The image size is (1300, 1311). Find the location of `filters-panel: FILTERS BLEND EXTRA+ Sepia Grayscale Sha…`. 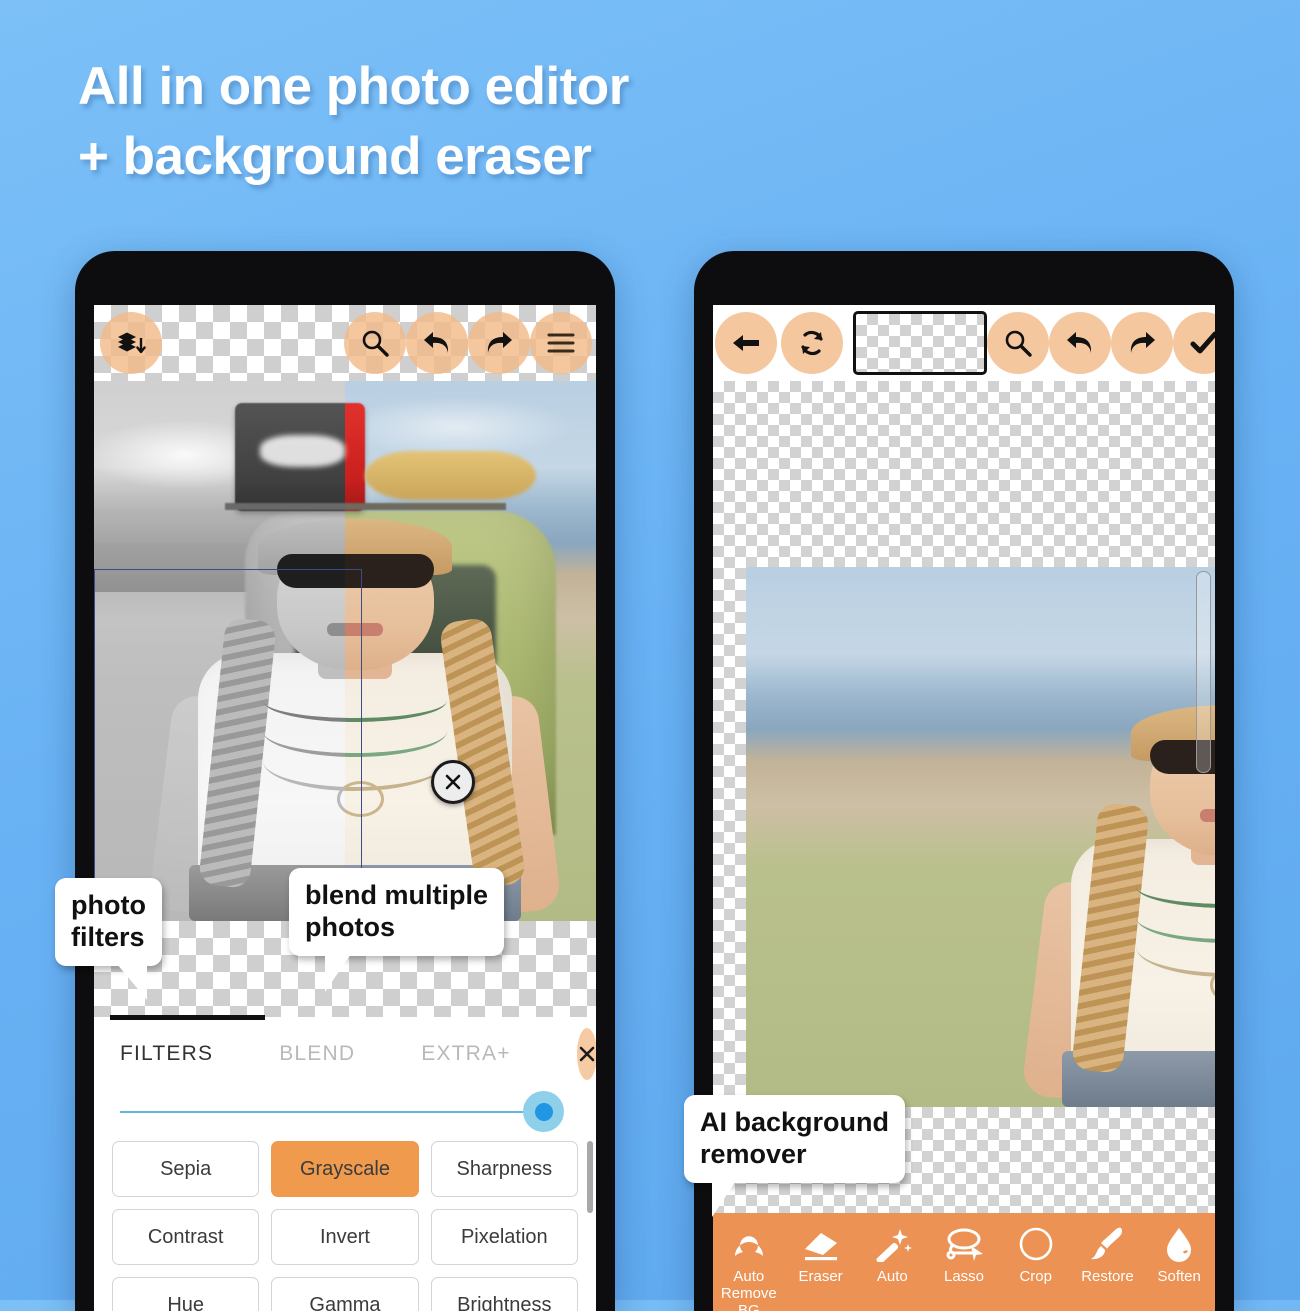

filters-panel: FILTERS BLEND EXTRA+ Sepia Grayscale Sha… is located at coordinates (345, 1163).